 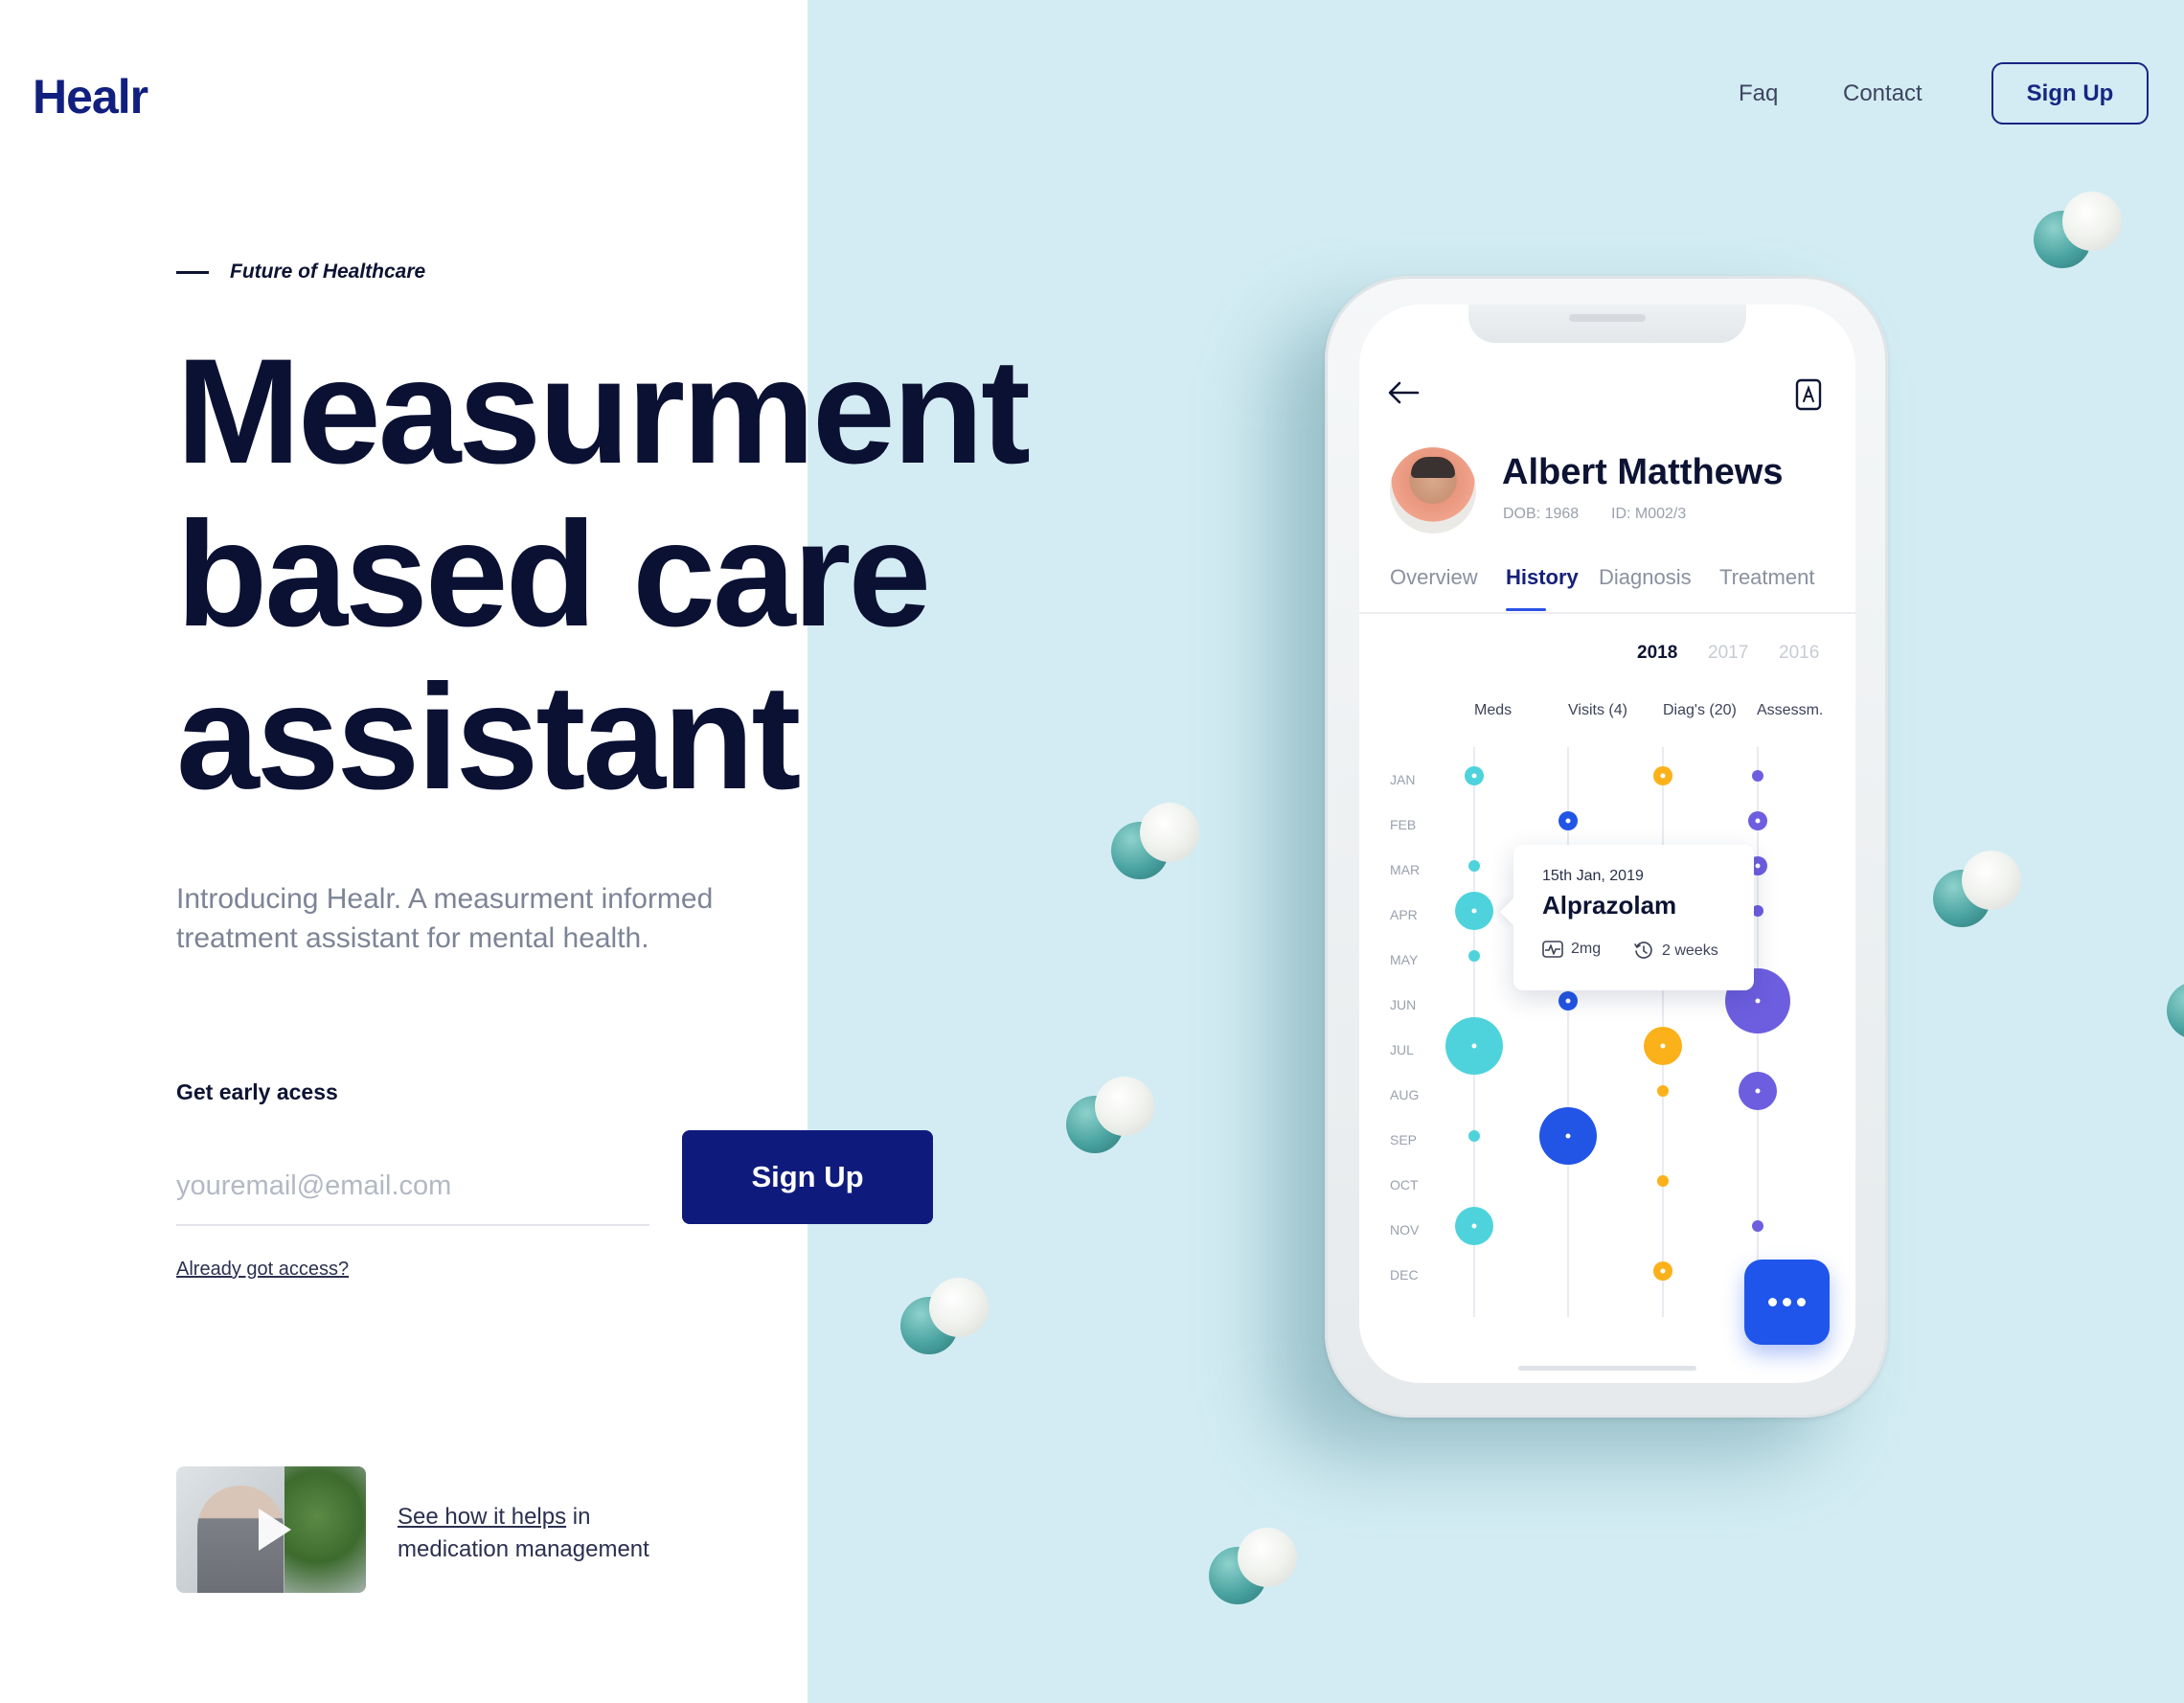 I want to click on tooltip-duration-value: 2 weeks, so click(x=1690, y=950).